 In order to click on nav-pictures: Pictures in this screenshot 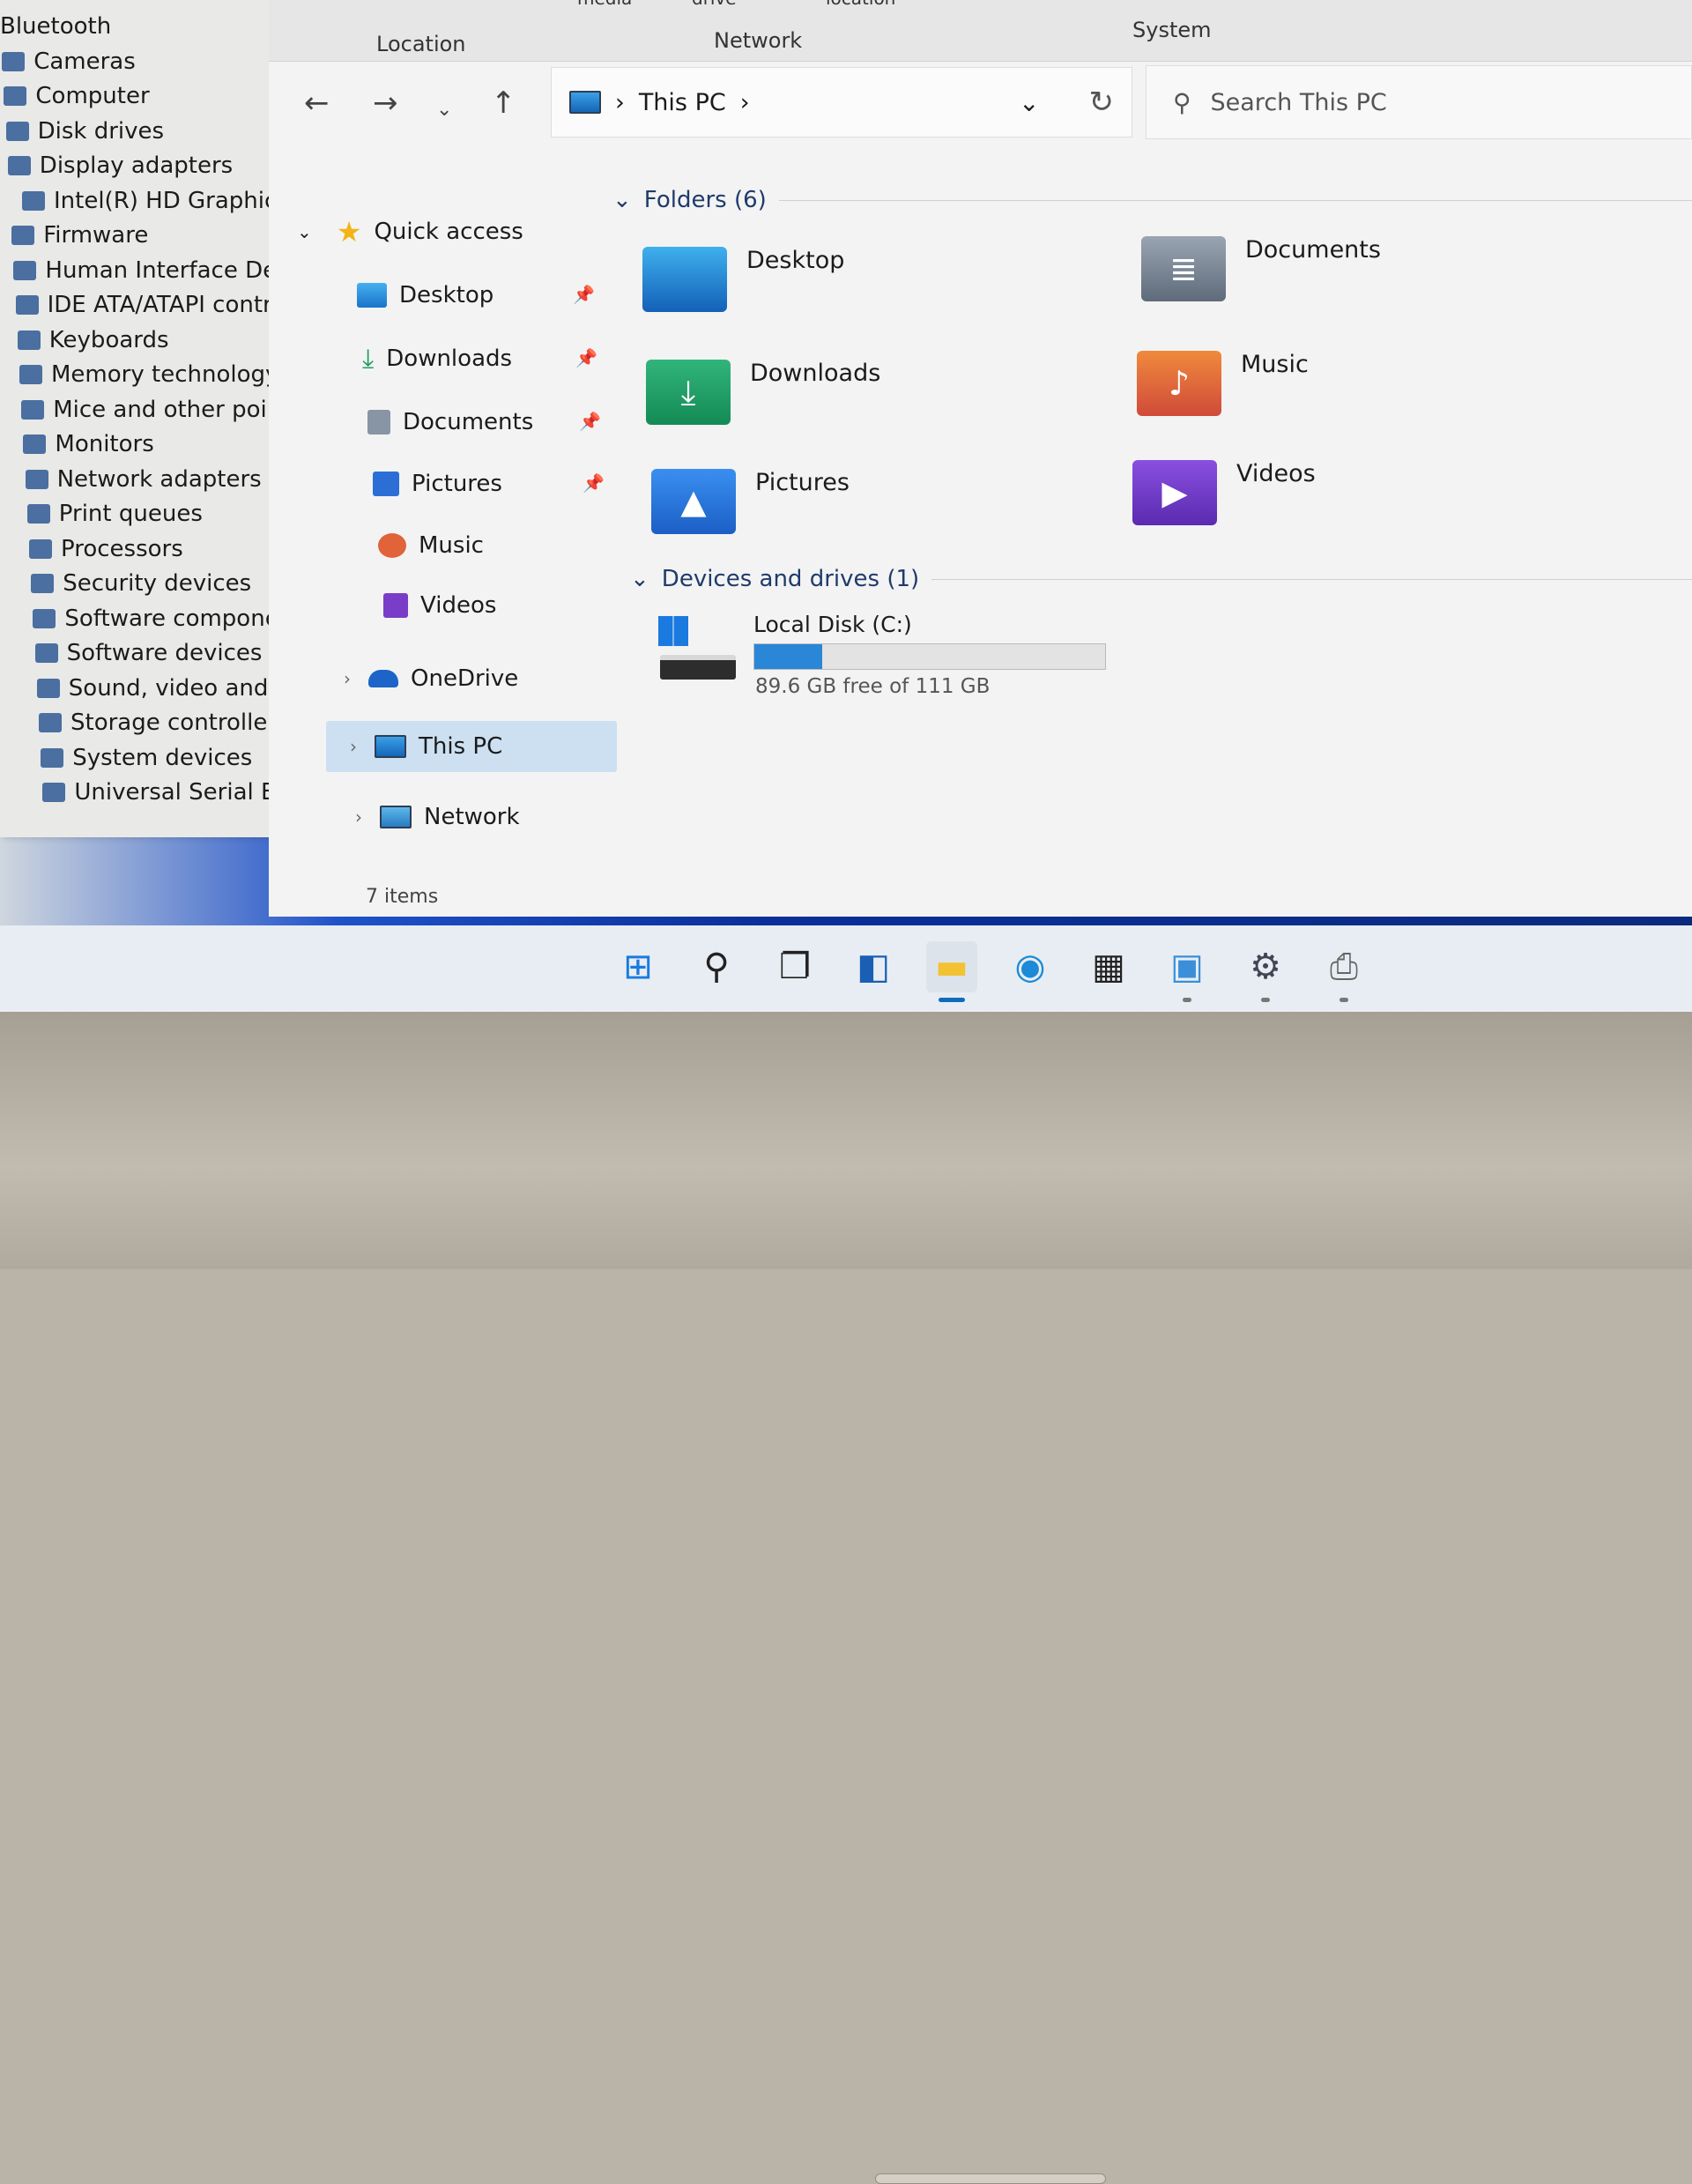, I will do `click(438, 484)`.